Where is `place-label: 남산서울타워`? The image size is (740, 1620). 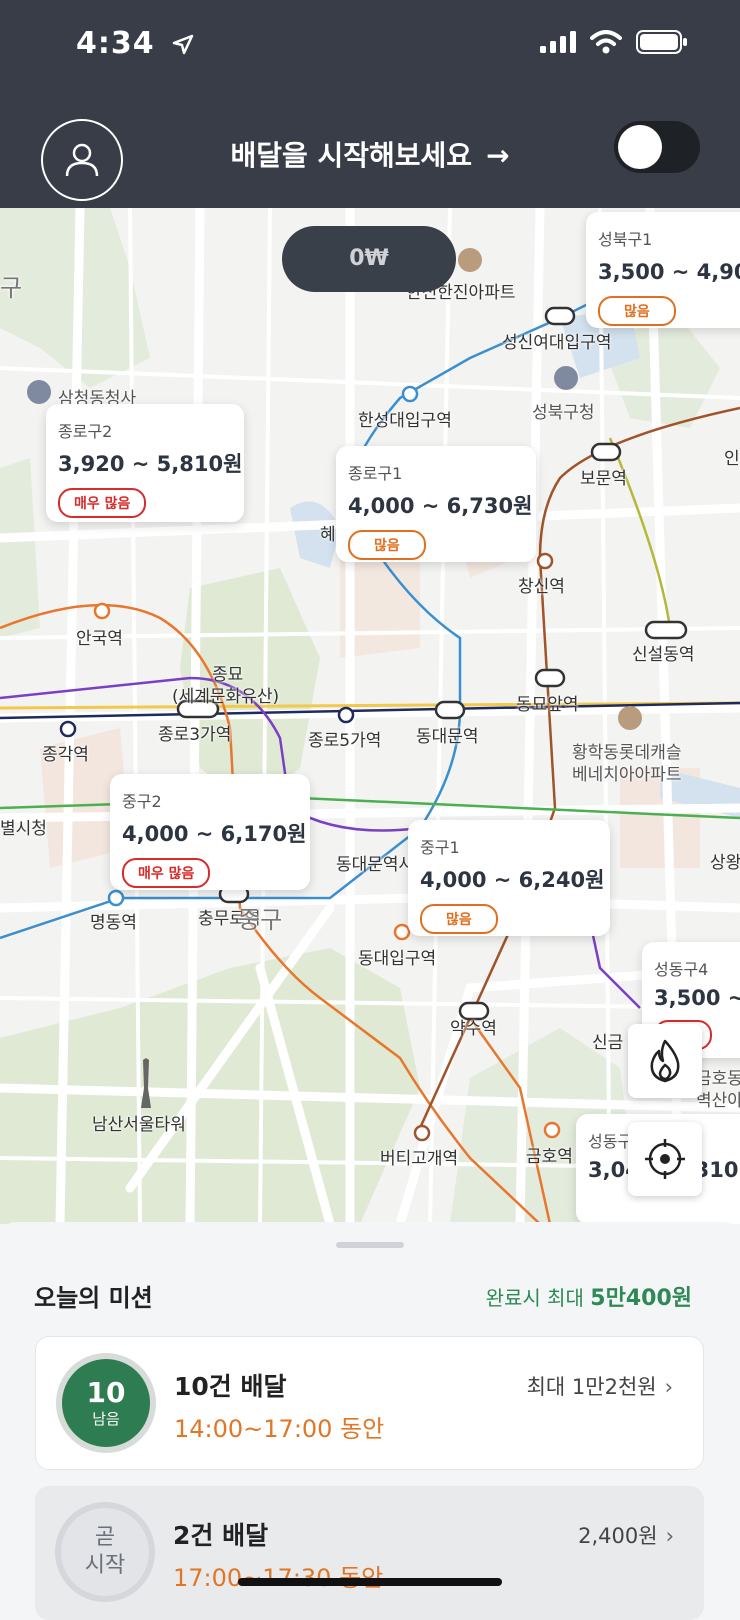 place-label: 남산서울타워 is located at coordinates (139, 1125).